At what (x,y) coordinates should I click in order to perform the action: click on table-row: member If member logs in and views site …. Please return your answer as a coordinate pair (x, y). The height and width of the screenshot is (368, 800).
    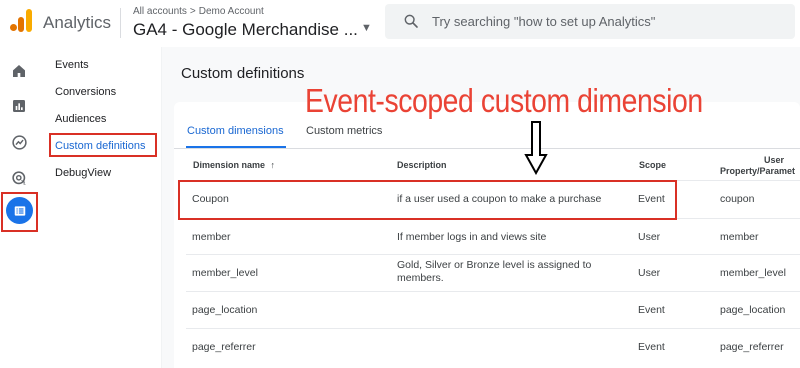
    Looking at the image, I should click on (493, 236).